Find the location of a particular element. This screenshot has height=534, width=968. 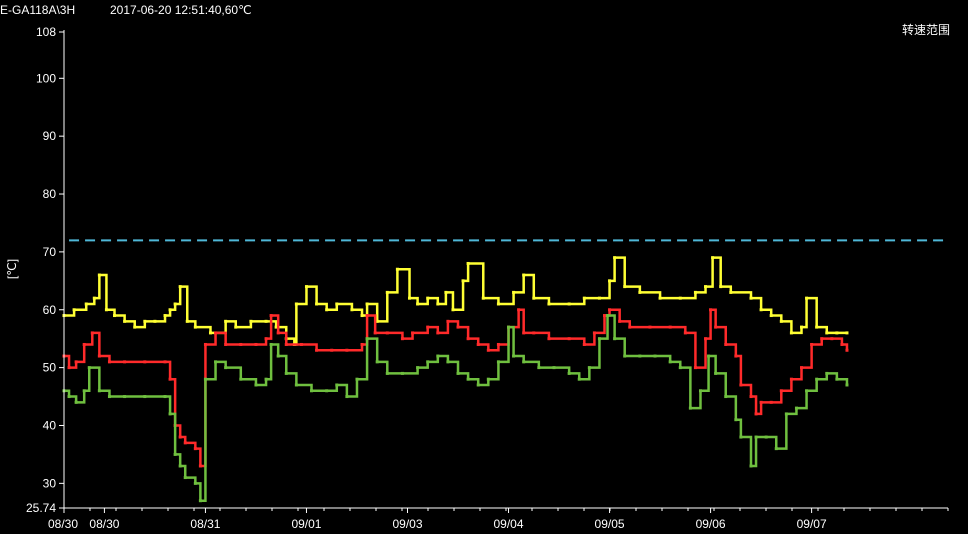

x-tick-label: 09/03 is located at coordinates (407, 524).